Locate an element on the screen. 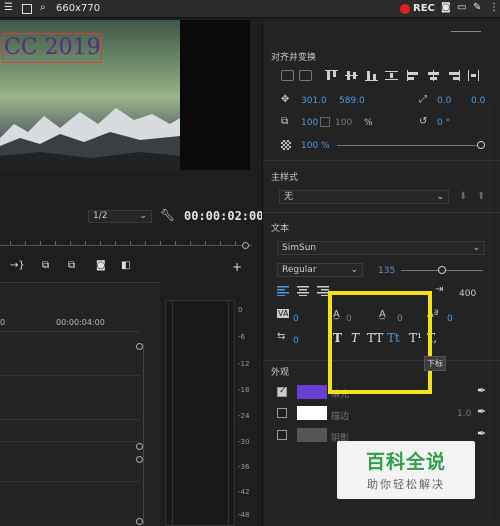 The height and width of the screenshot is (526, 500). compare-view-icon: ◧ is located at coordinates (125, 265).